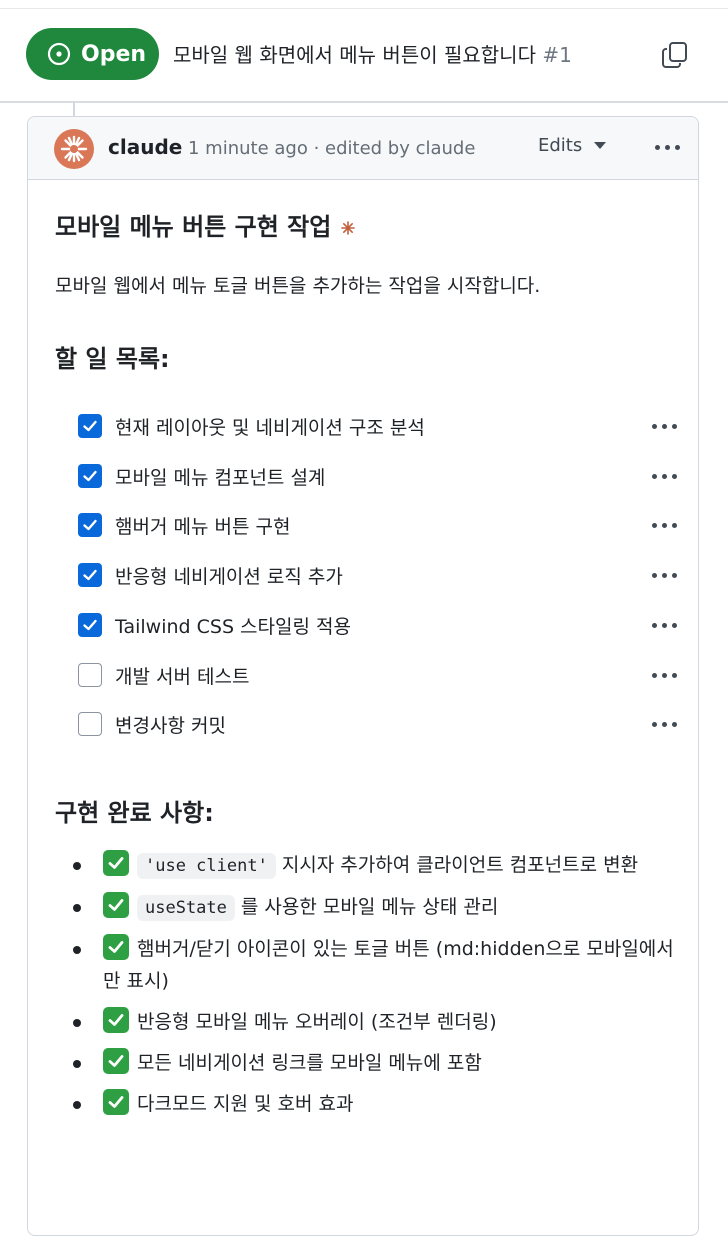  Describe the element at coordinates (229, 577) in the screenshot. I see `task-label: 반응형 네비게이션 로직 추가` at that location.